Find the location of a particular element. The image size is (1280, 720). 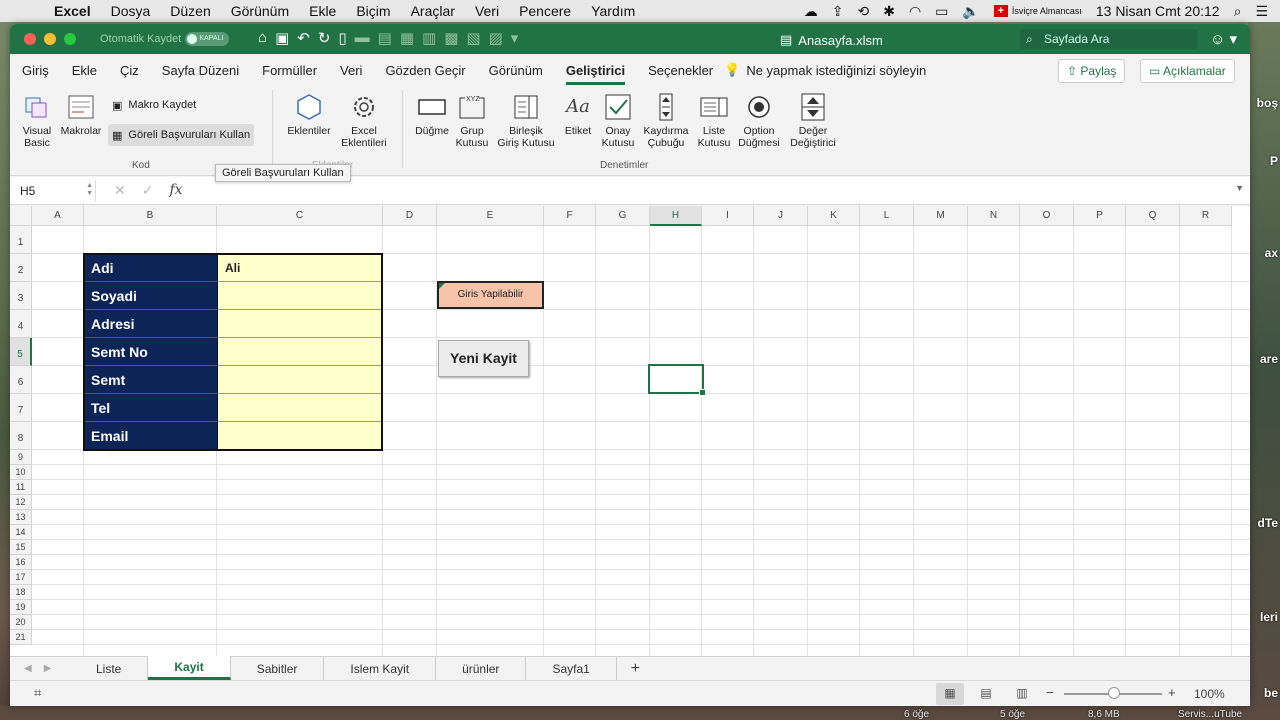

label-control: Aa Etiket is located at coordinates (578, 115).